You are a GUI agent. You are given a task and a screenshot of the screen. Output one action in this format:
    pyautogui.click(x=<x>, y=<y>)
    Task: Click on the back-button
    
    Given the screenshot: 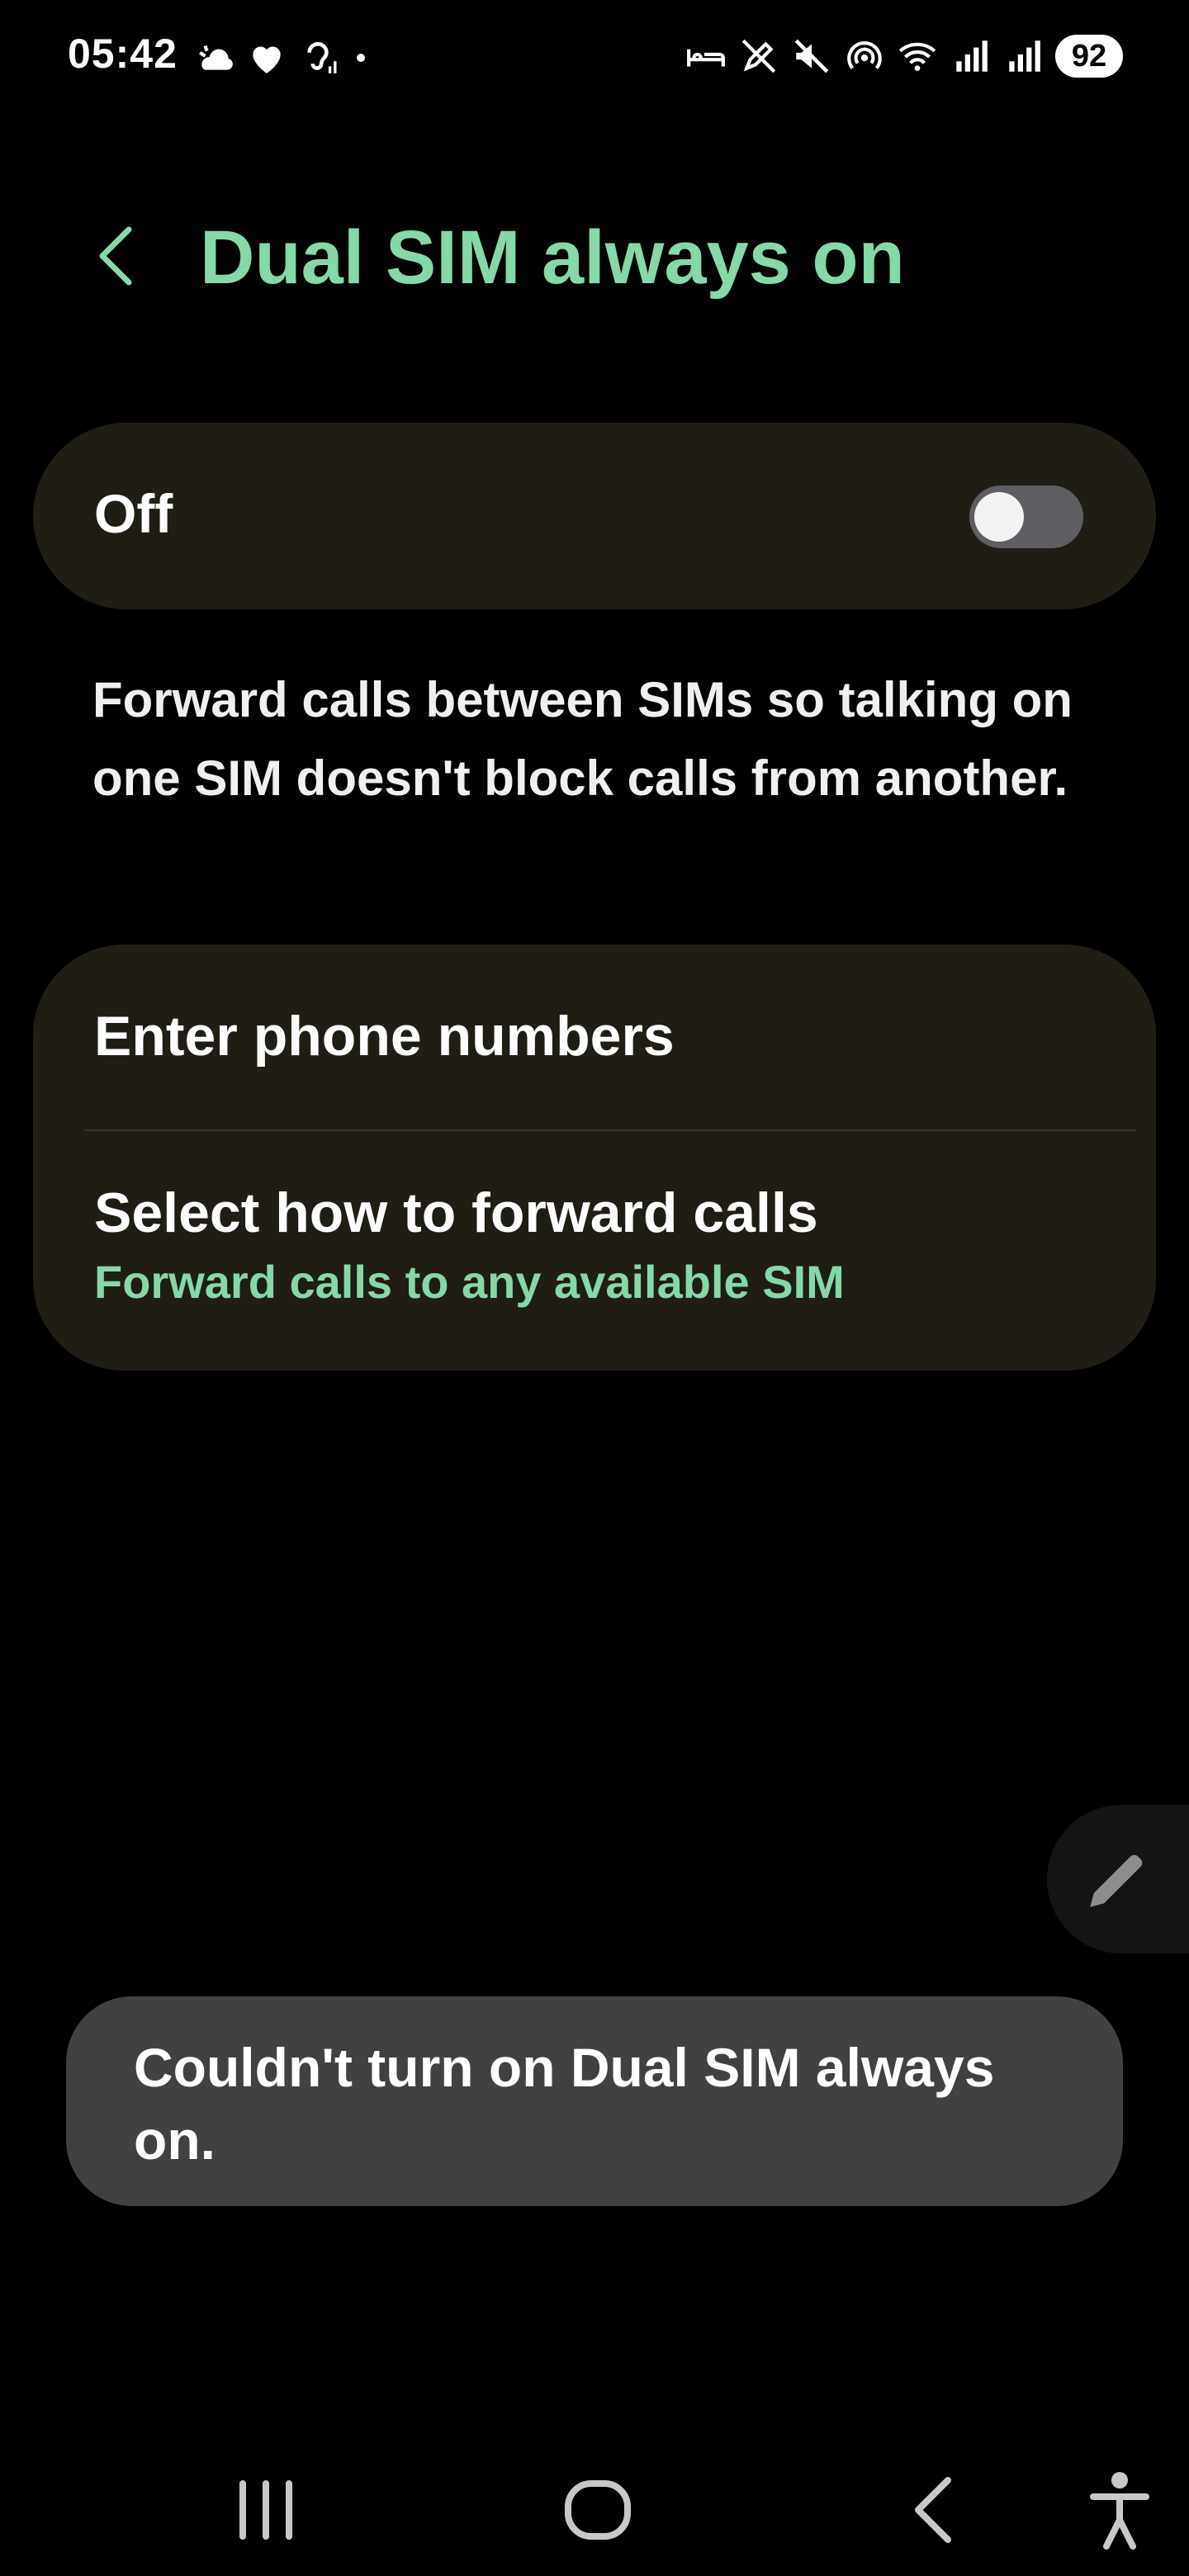 What is the action you would take?
    pyautogui.click(x=116, y=256)
    